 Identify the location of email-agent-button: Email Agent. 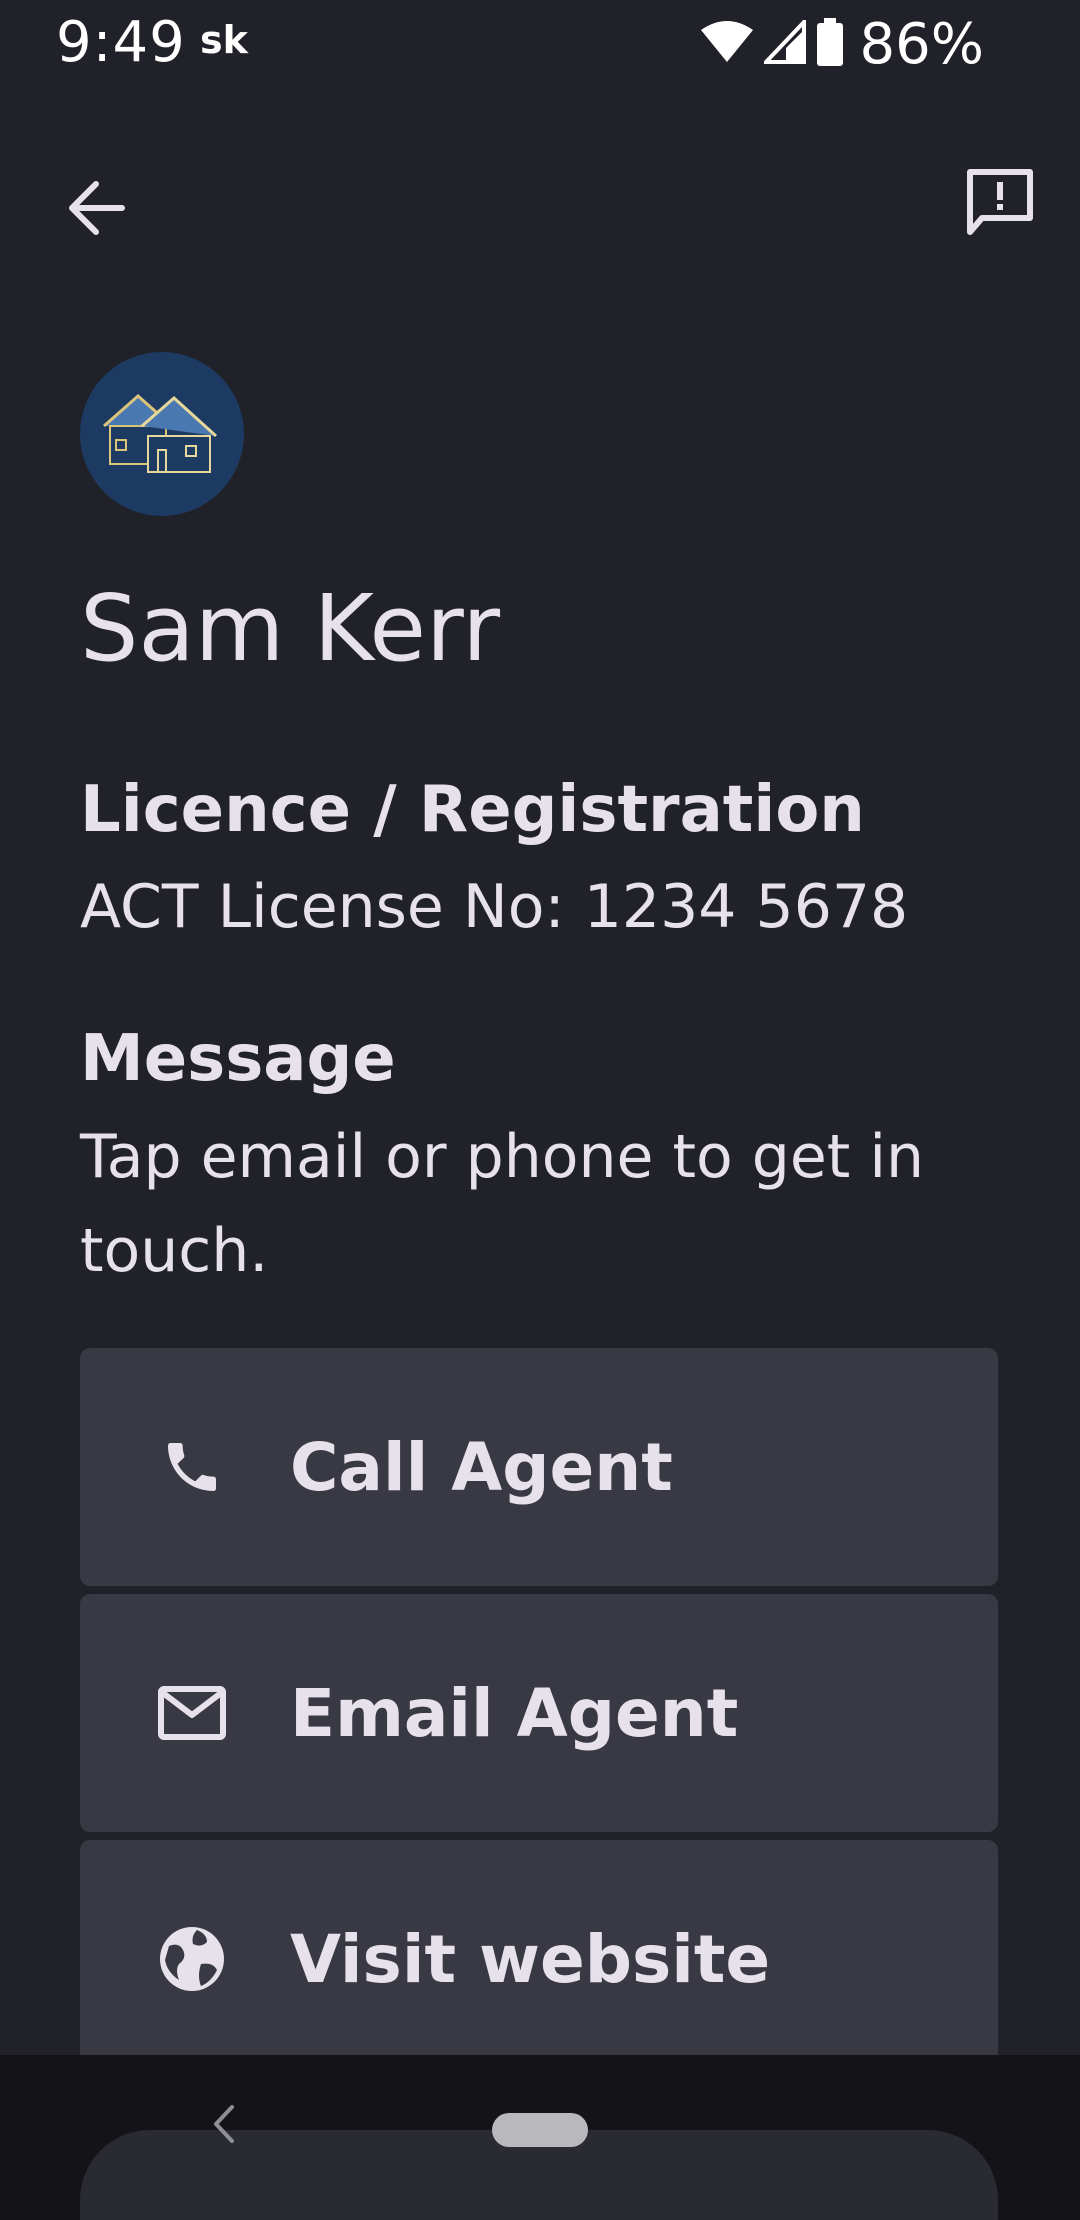
(539, 1713).